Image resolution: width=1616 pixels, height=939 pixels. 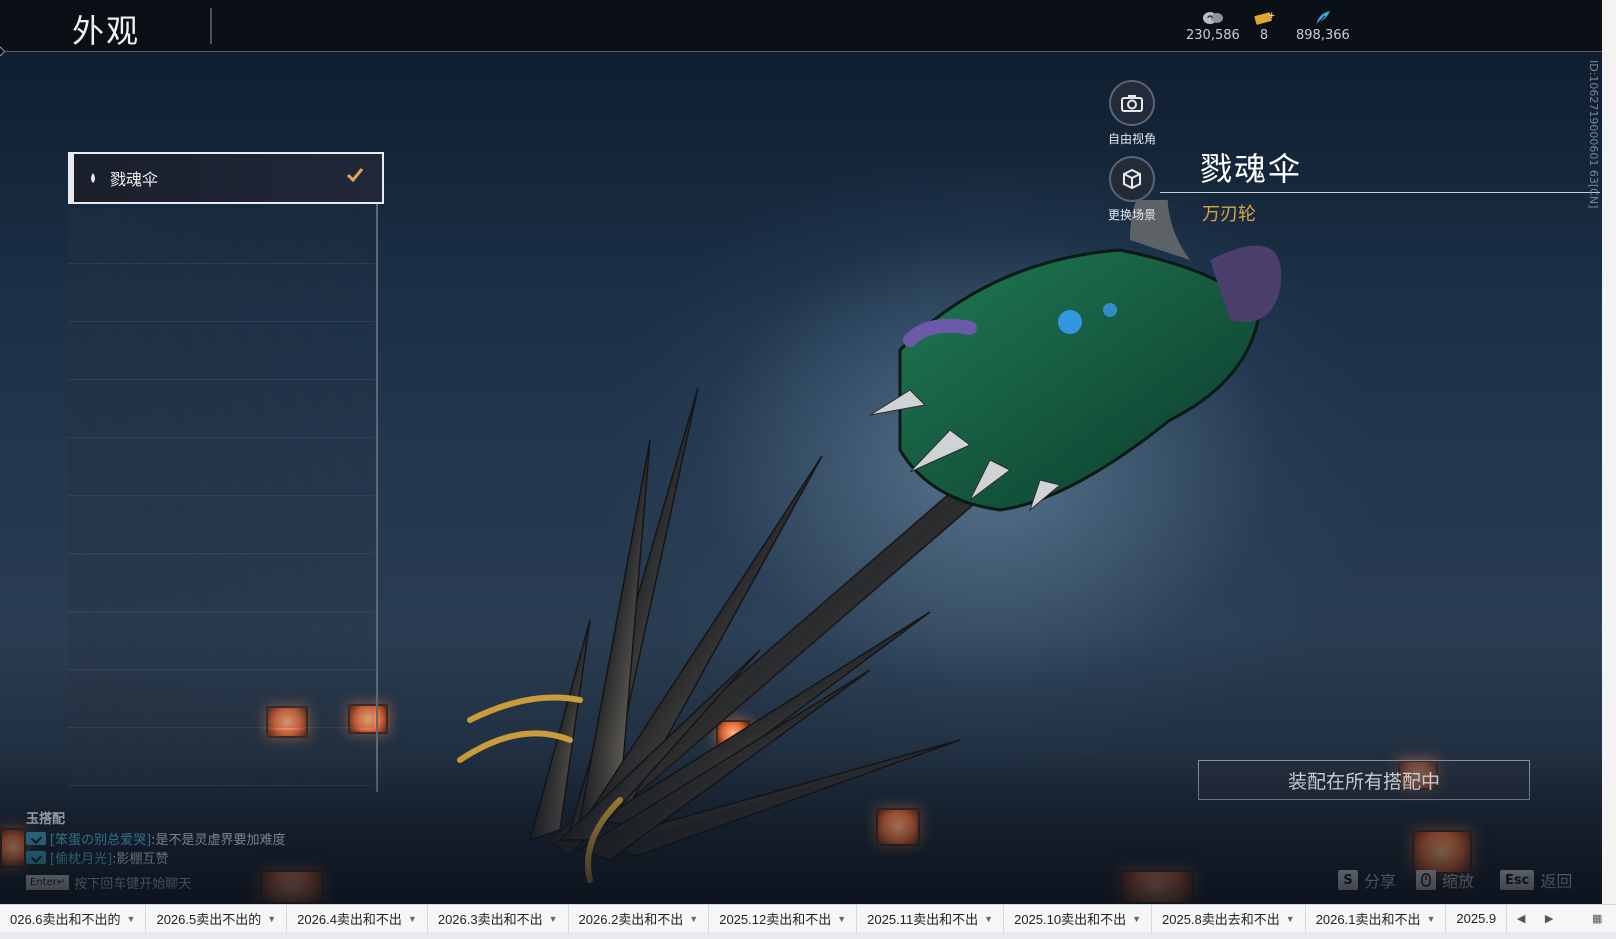 I want to click on grid-view-icon: ▦, so click(x=1597, y=918).